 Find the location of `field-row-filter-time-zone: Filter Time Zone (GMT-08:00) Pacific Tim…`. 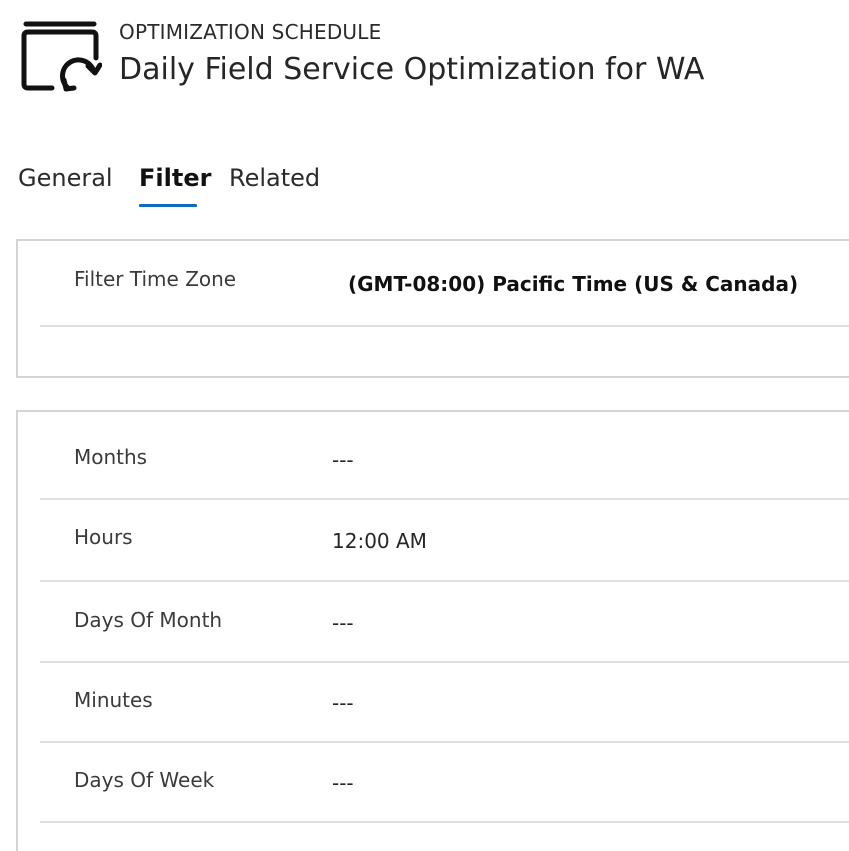

field-row-filter-time-zone: Filter Time Zone (GMT-08:00) Pacific Tim… is located at coordinates (444, 284).